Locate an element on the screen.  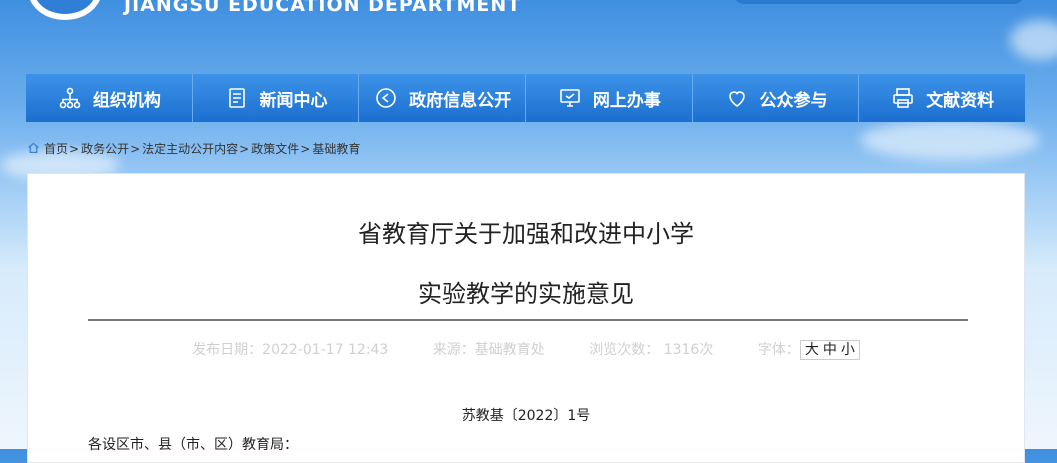
news-document-icon is located at coordinates (237, 98).